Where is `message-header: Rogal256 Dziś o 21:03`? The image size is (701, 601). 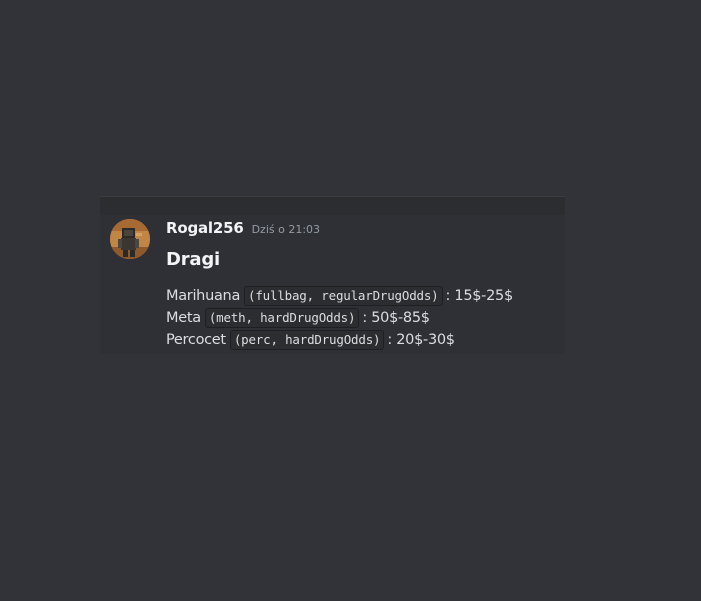
message-header: Rogal256 Dziś o 21:03 is located at coordinates (243, 229).